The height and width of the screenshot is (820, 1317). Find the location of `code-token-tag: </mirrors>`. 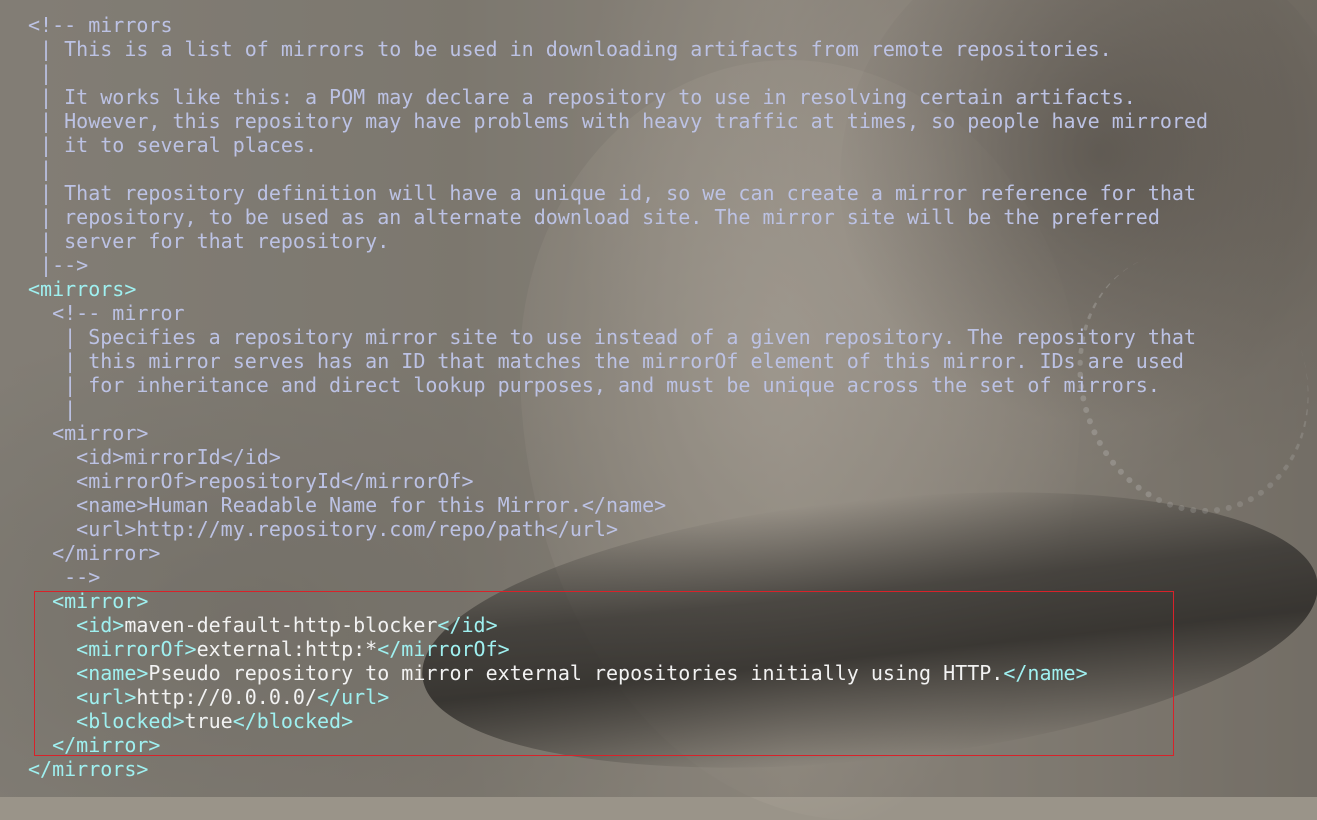

code-token-tag: </mirrors> is located at coordinates (88, 769).